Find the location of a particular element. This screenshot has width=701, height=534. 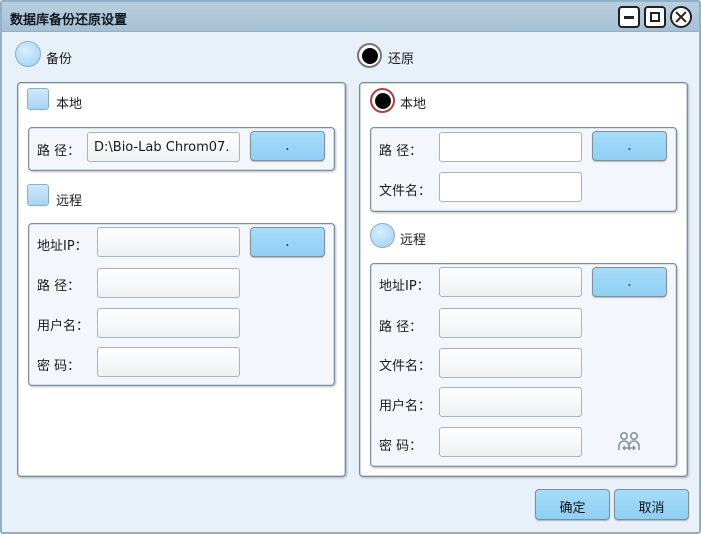

restore-label: 还原 is located at coordinates (401, 59).